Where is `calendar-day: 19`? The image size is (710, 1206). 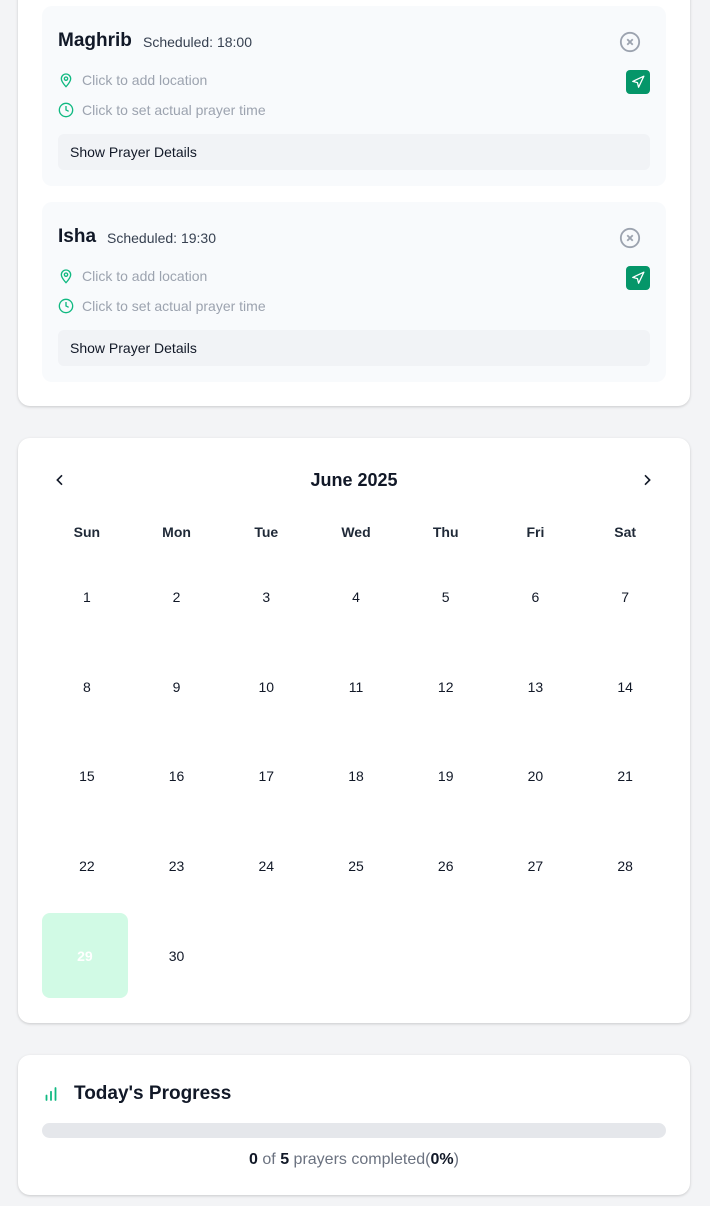
calendar-day: 19 is located at coordinates (446, 776).